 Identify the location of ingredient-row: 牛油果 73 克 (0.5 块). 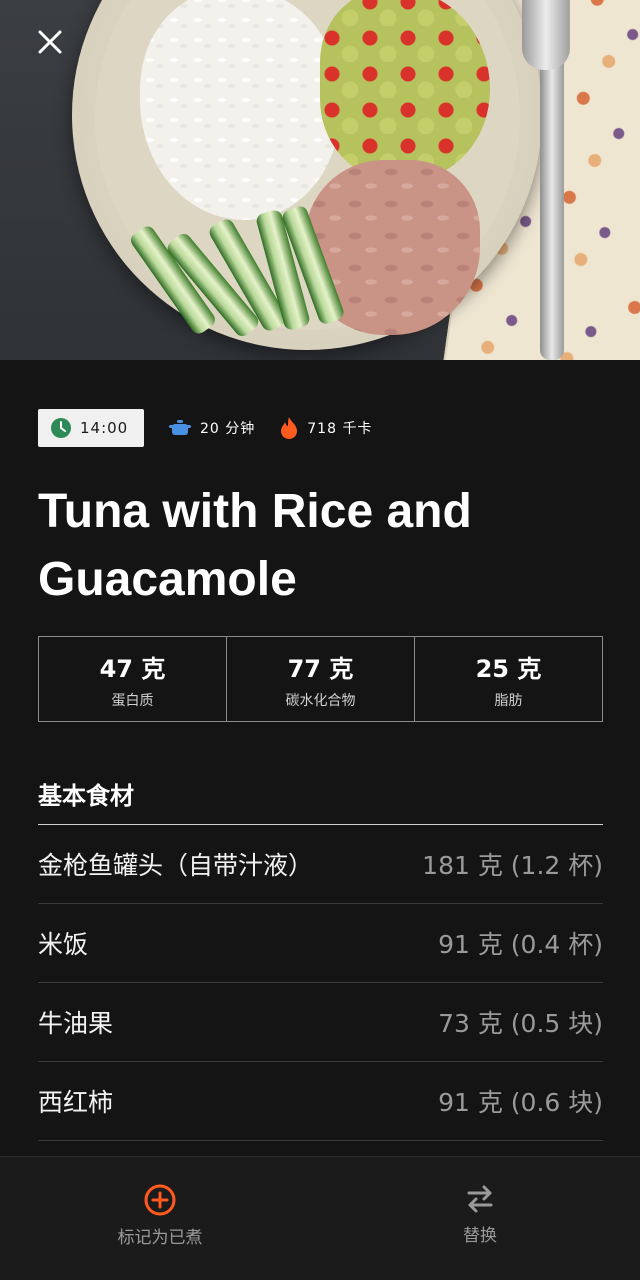
(320, 1022).